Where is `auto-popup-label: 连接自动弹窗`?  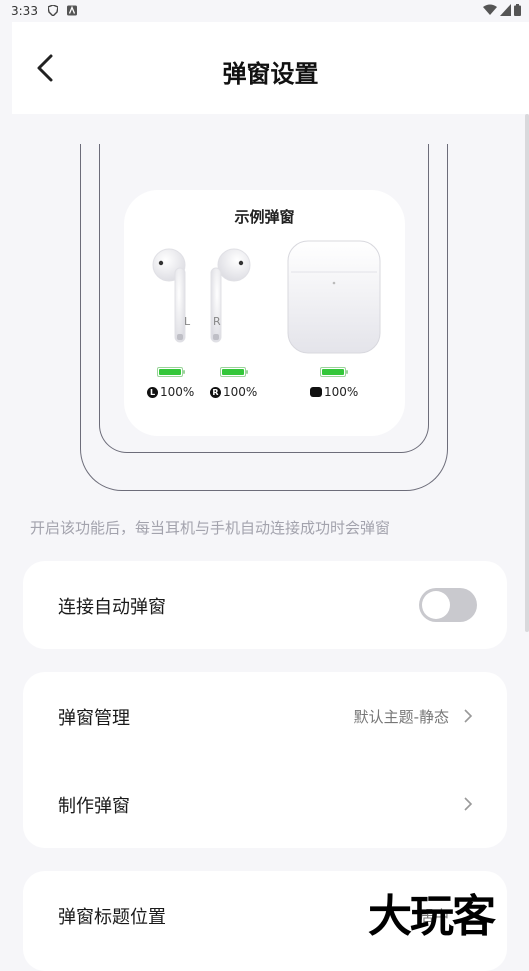
auto-popup-label: 连接自动弹窗 is located at coordinates (112, 607).